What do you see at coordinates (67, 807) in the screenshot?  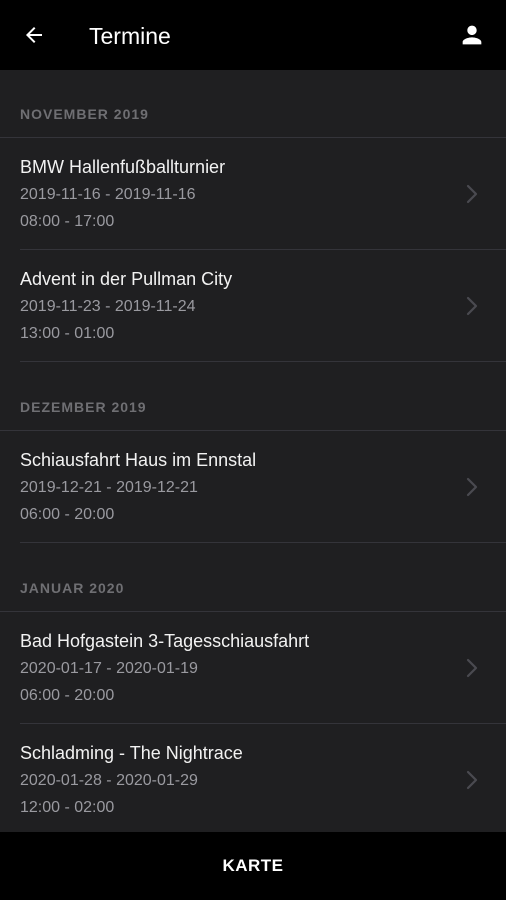 I see `event-times: 12:00 - 02:00` at bounding box center [67, 807].